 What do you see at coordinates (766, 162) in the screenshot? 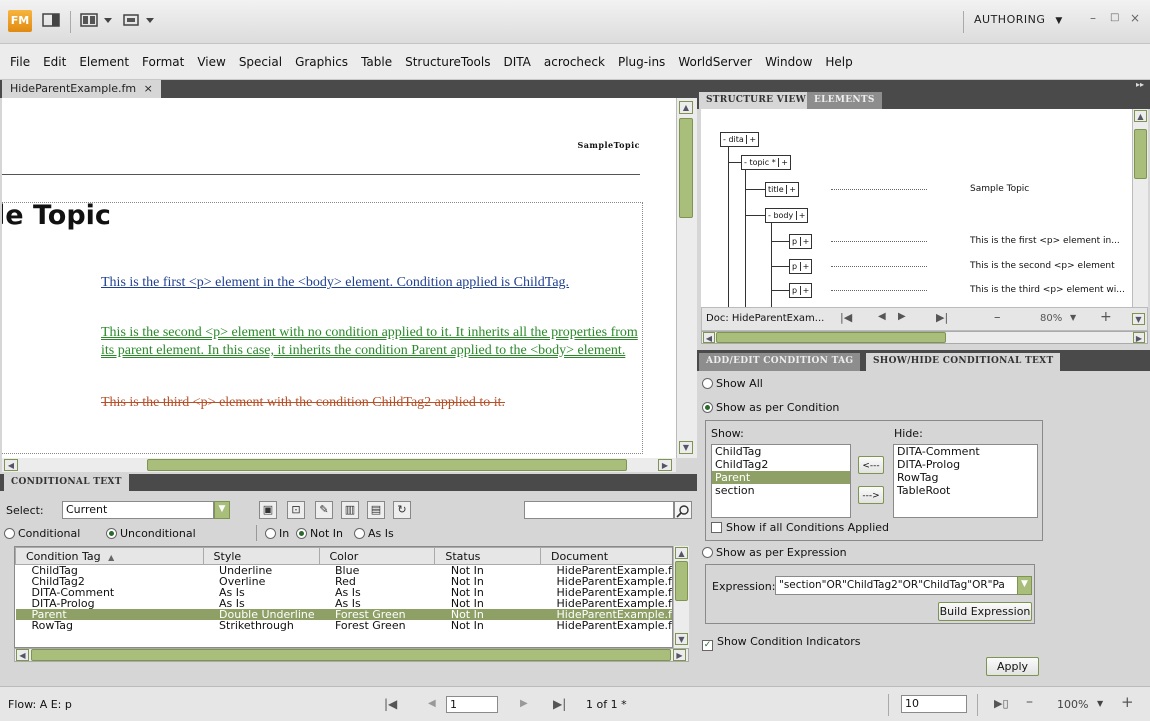
I see `tree-node-topic: - topic * +` at bounding box center [766, 162].